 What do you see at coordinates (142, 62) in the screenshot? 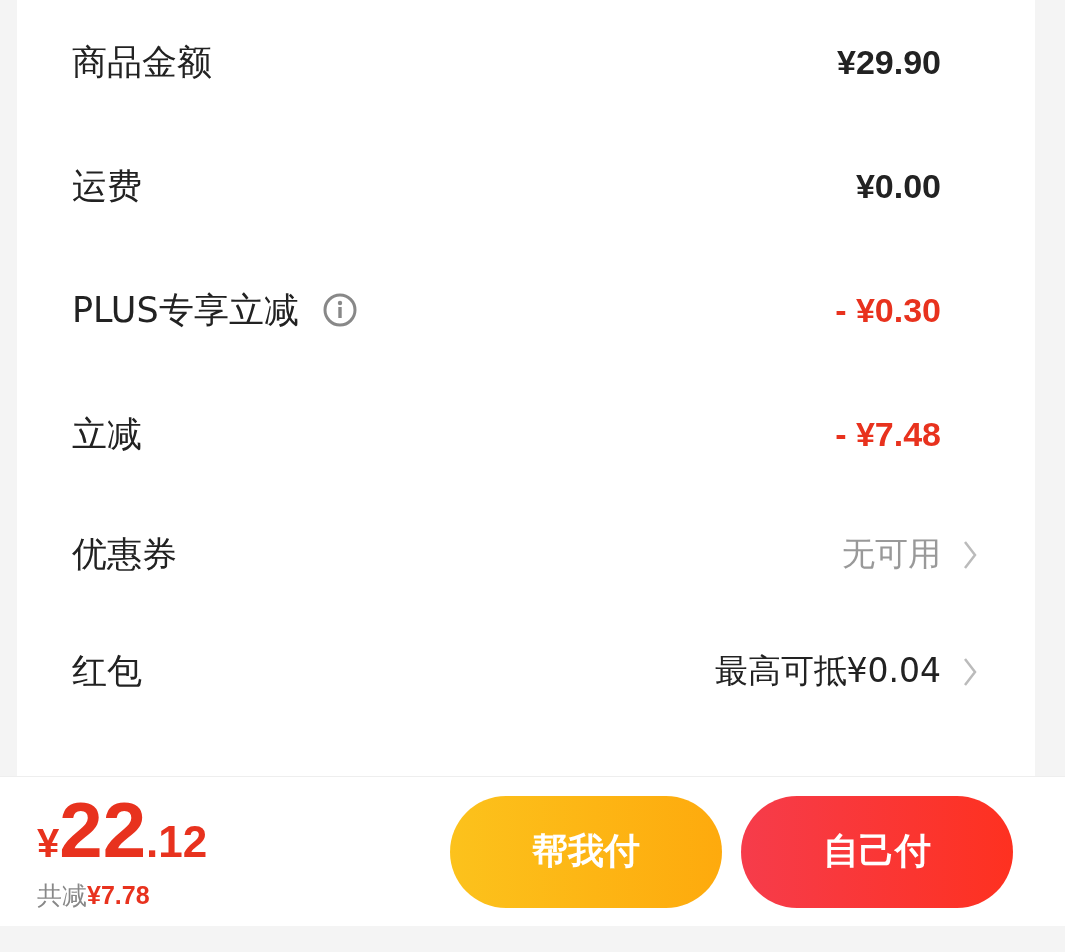
I see `fee-label: 商品金额` at bounding box center [142, 62].